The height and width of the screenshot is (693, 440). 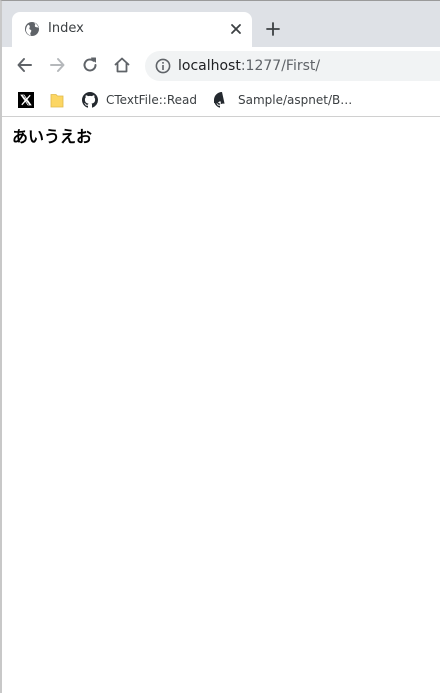 I want to click on home-icon, so click(x=122, y=65).